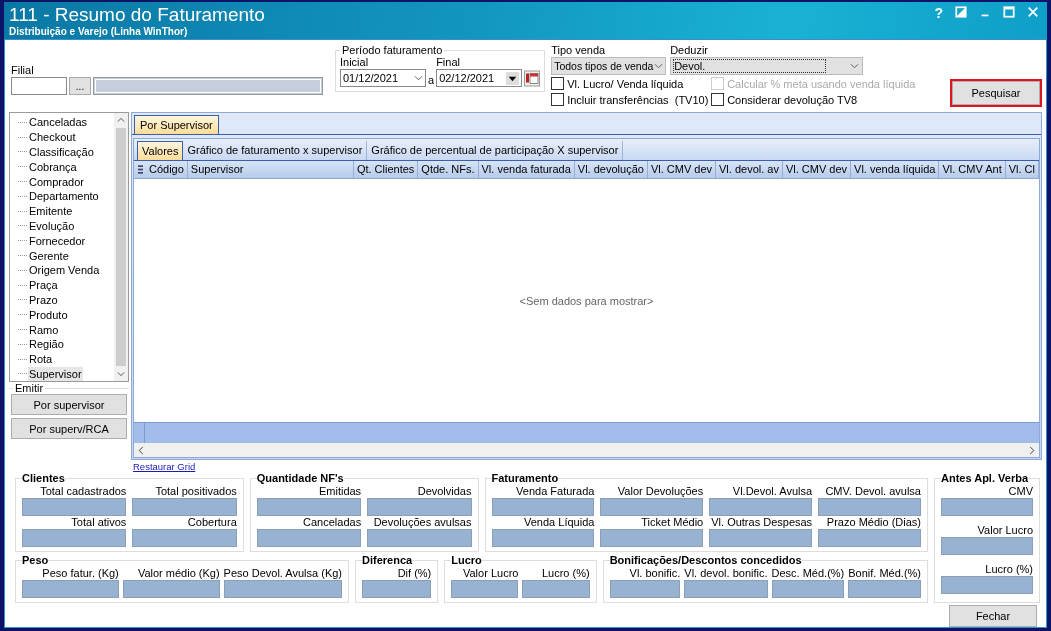 The image size is (1051, 631). Describe the element at coordinates (121, 247) in the screenshot. I see `vertical-scrollbar` at that location.